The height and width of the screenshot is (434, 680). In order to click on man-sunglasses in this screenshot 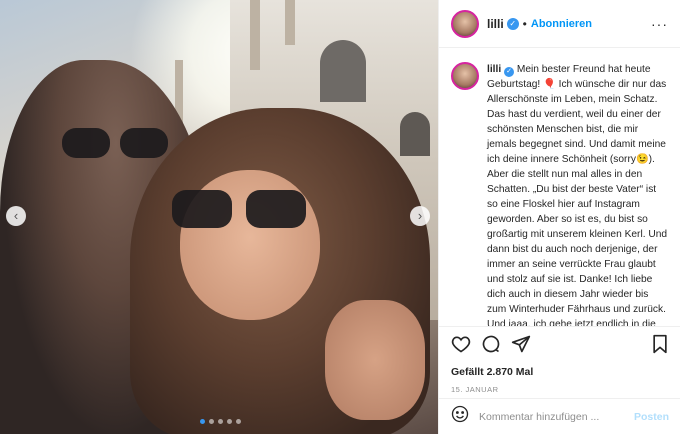, I will do `click(117, 145)`.